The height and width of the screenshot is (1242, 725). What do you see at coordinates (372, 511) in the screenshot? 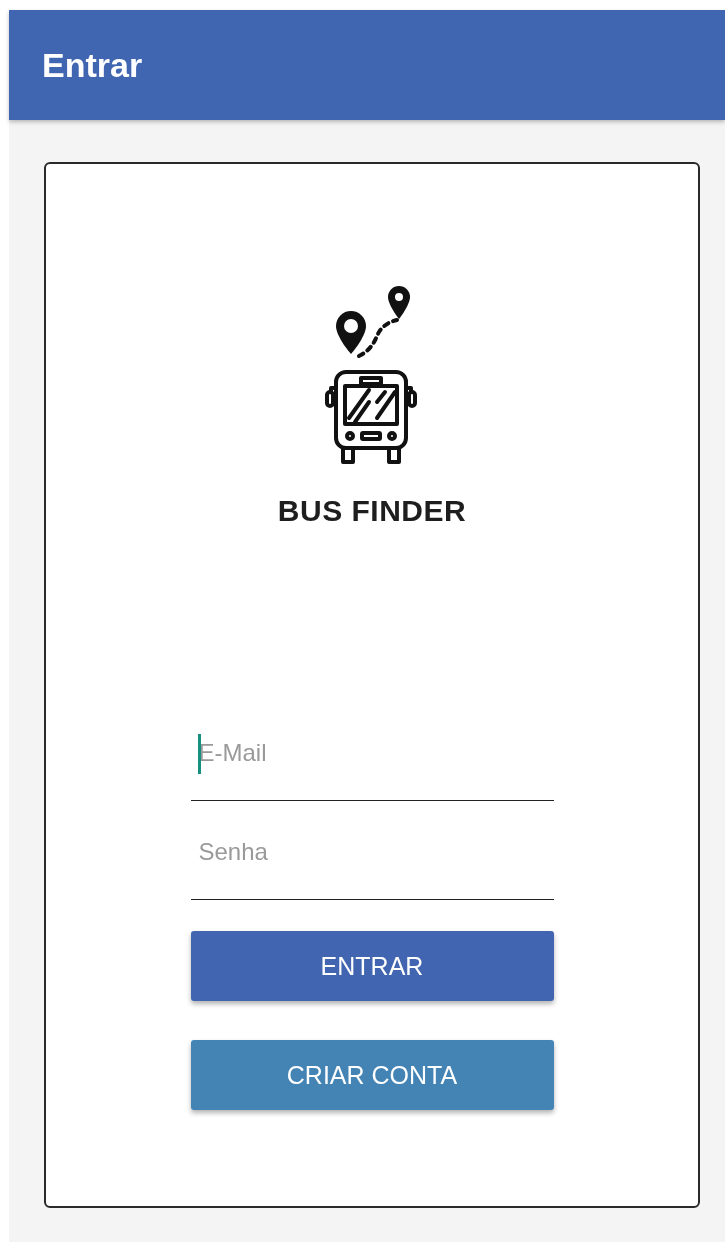
I see `logo-text: BUS FINDER` at bounding box center [372, 511].